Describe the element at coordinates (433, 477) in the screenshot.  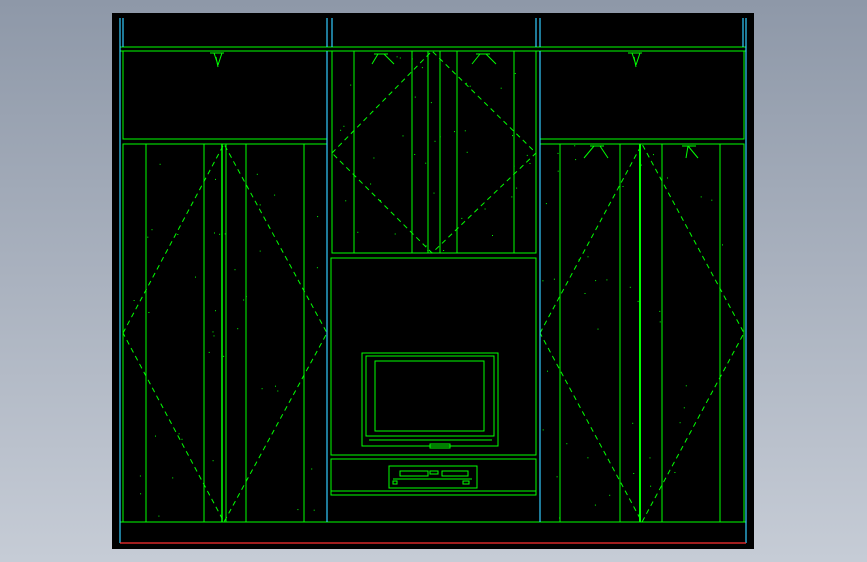
I see `media-shelf` at that location.